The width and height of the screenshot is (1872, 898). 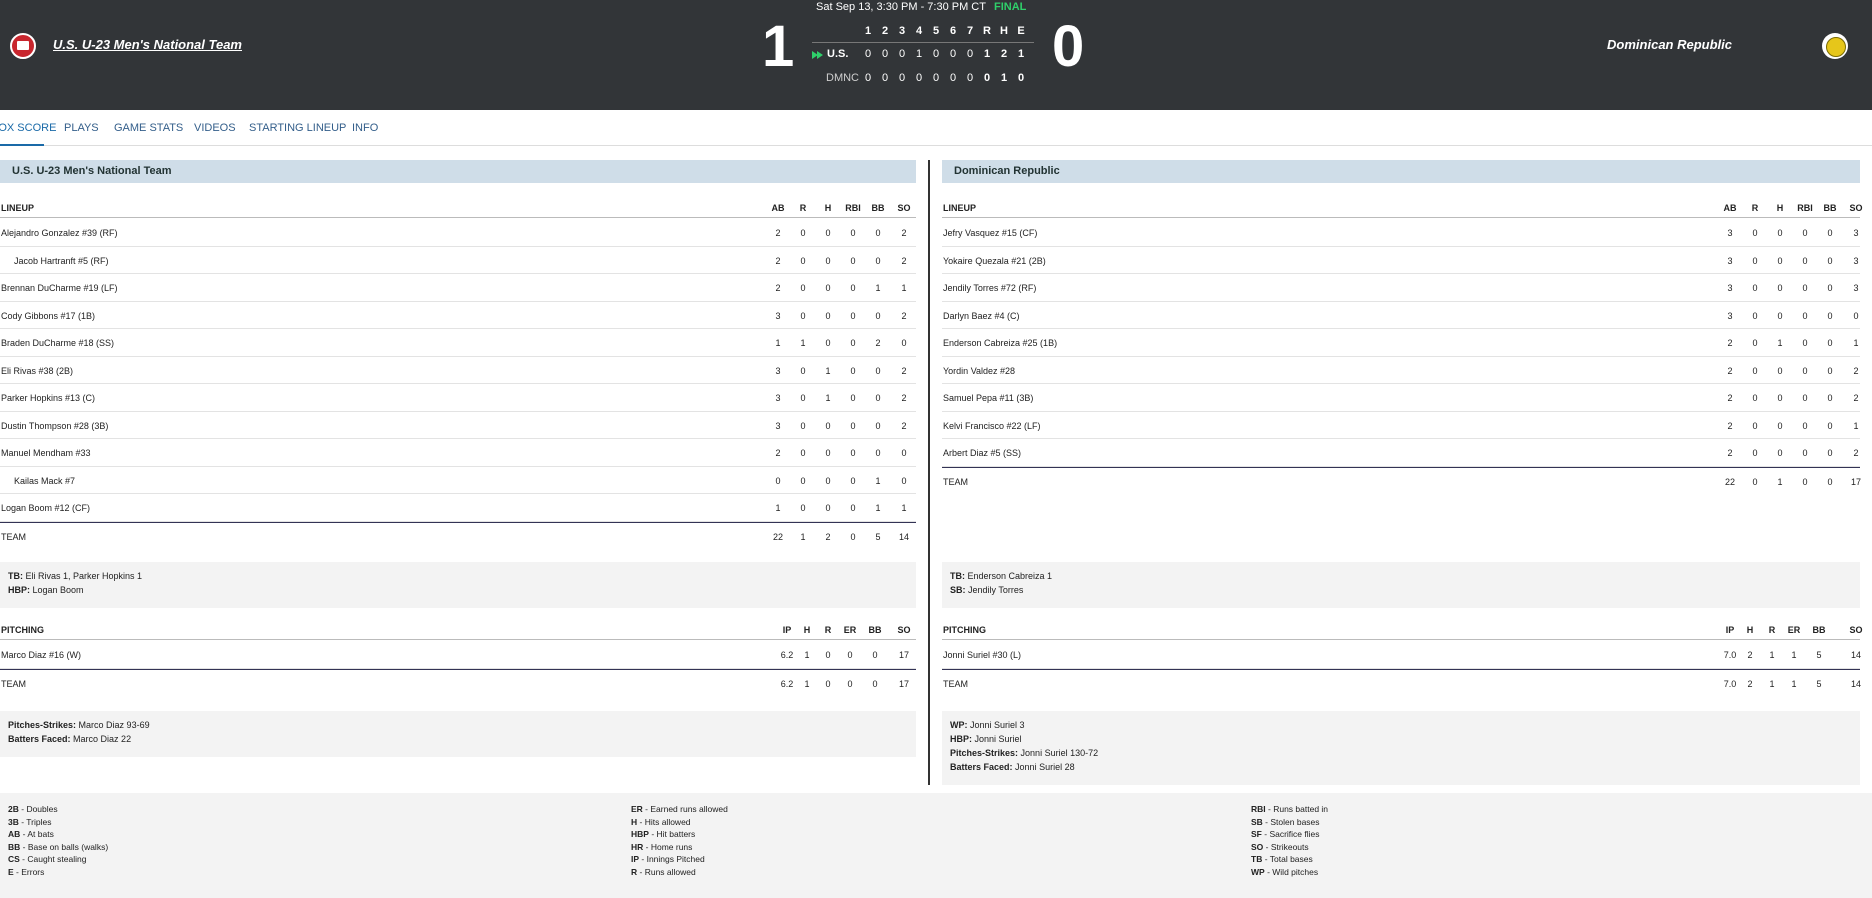 What do you see at coordinates (48, 316) in the screenshot?
I see `batter-name: Cody Gibbons #17 (1B)` at bounding box center [48, 316].